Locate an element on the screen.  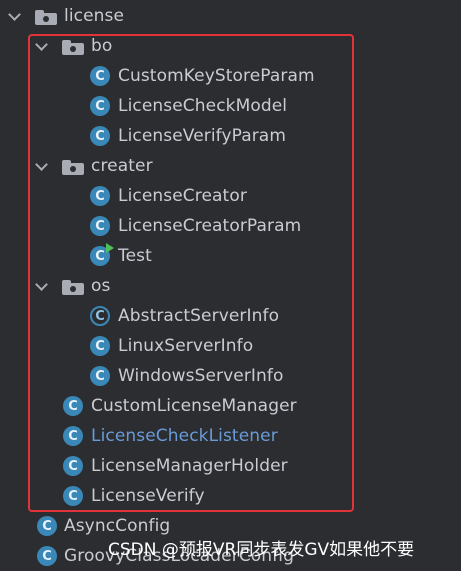
tree-item-licenseverifyparam: C LicenseVerifyParam is located at coordinates (230, 136).